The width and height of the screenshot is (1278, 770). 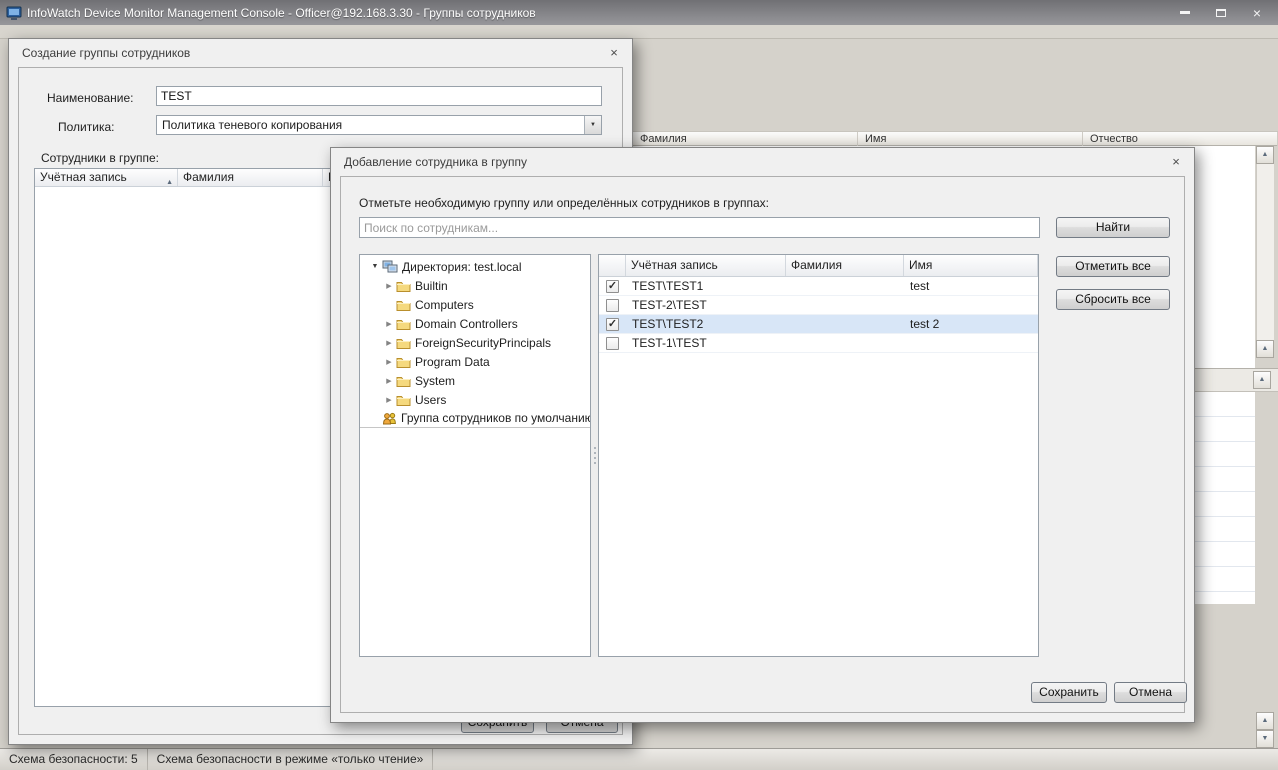 I want to click on scroll-up-button: ▲, so click(x=1265, y=155).